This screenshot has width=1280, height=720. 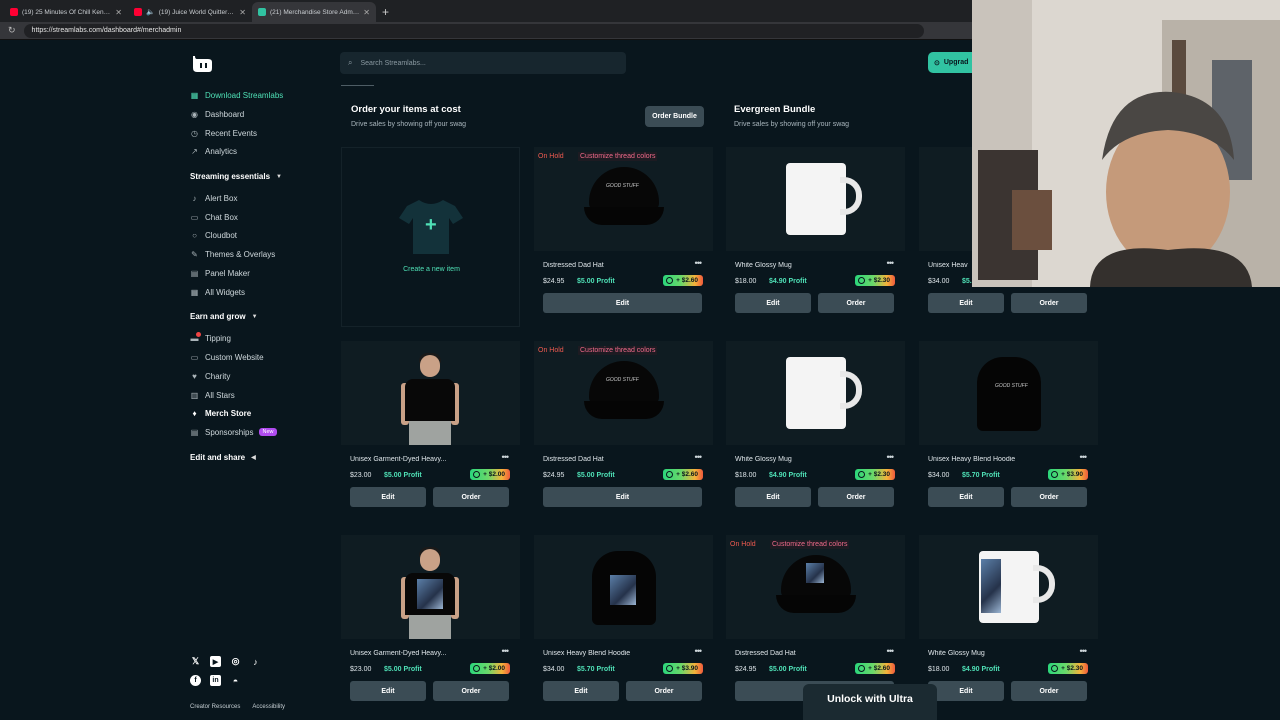 I want to click on sidebar-item-themes-overlays: ✎ Themes & Overlays, so click(x=232, y=254).